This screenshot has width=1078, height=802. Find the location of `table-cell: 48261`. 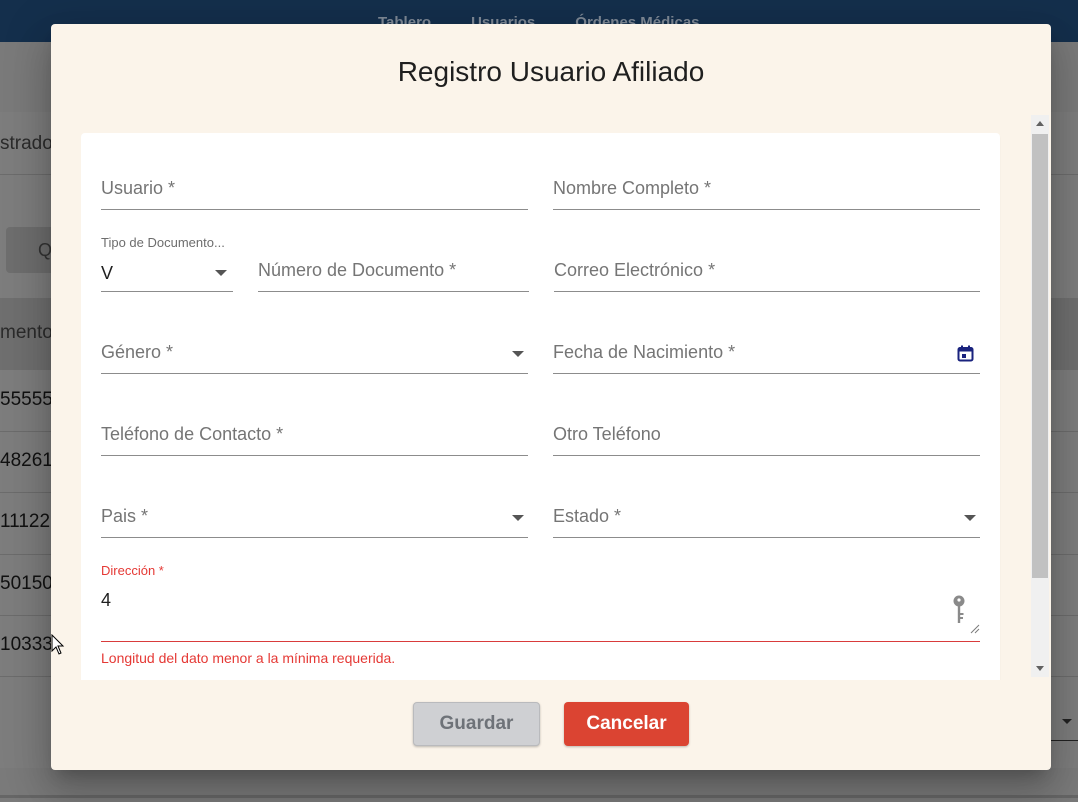

table-cell: 48261 is located at coordinates (26, 460).